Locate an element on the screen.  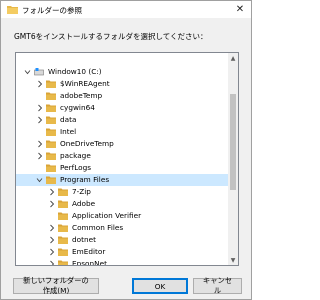
tree-item-label: Adobe is located at coordinates (84, 203).